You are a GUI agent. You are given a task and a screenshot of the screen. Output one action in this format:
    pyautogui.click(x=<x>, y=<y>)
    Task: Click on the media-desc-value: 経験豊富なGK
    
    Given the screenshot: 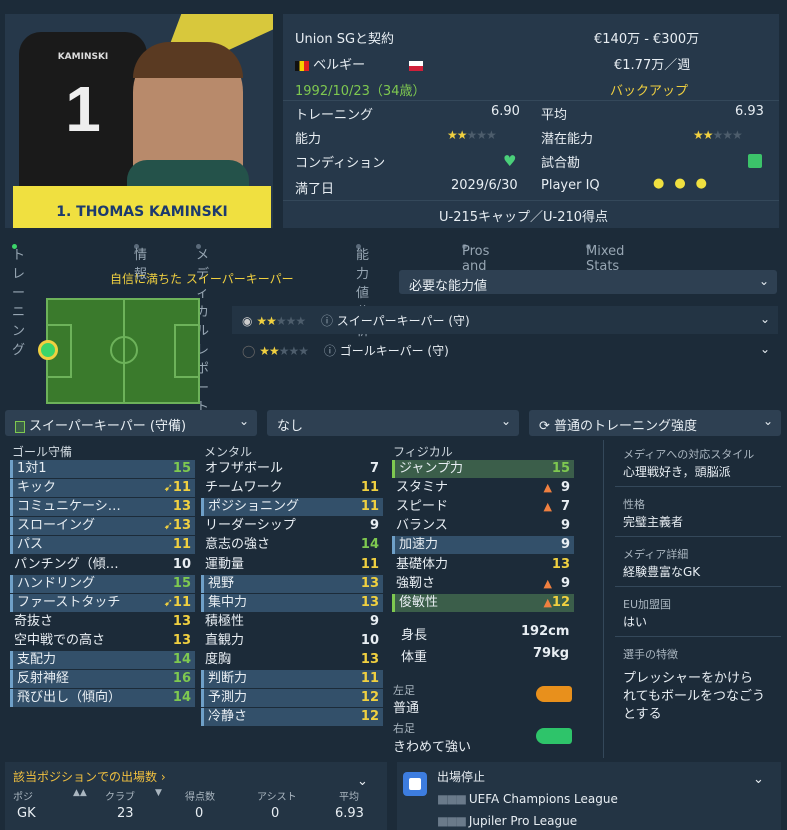 What is the action you would take?
    pyautogui.click(x=662, y=572)
    